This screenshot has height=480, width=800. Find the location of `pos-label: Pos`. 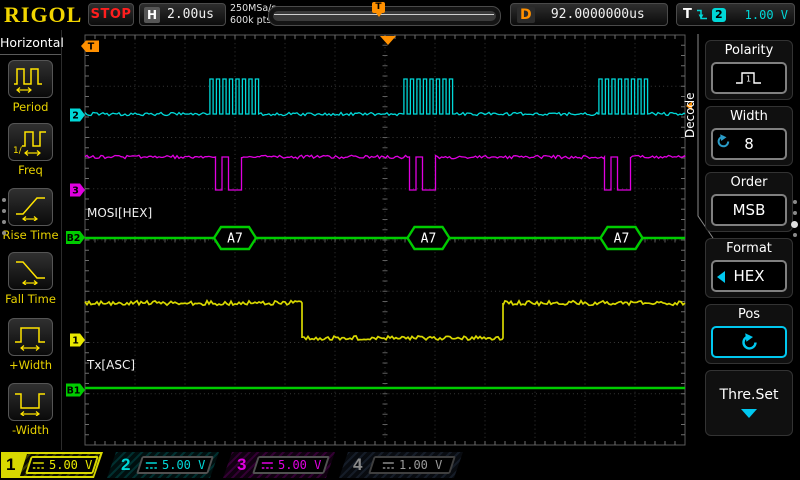

pos-label: Pos is located at coordinates (749, 314).